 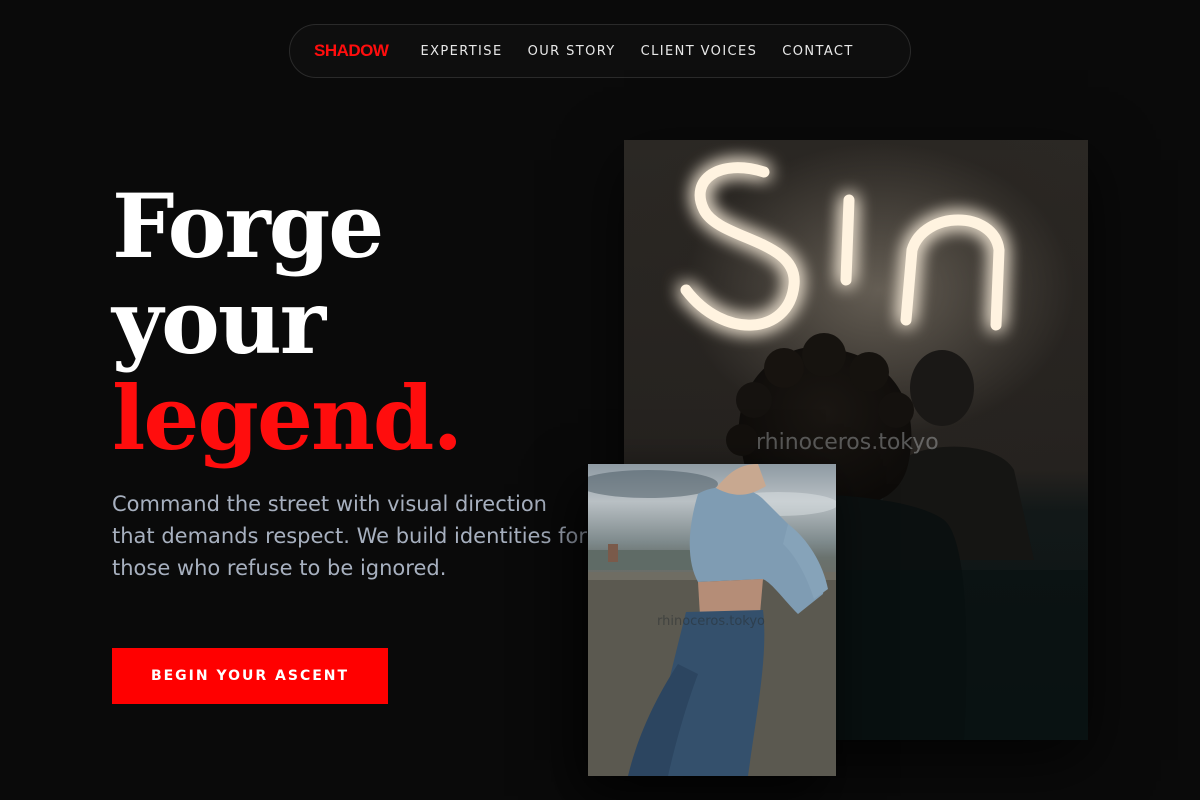 What do you see at coordinates (248, 226) in the screenshot?
I see `headline-line-1: Forge` at bounding box center [248, 226].